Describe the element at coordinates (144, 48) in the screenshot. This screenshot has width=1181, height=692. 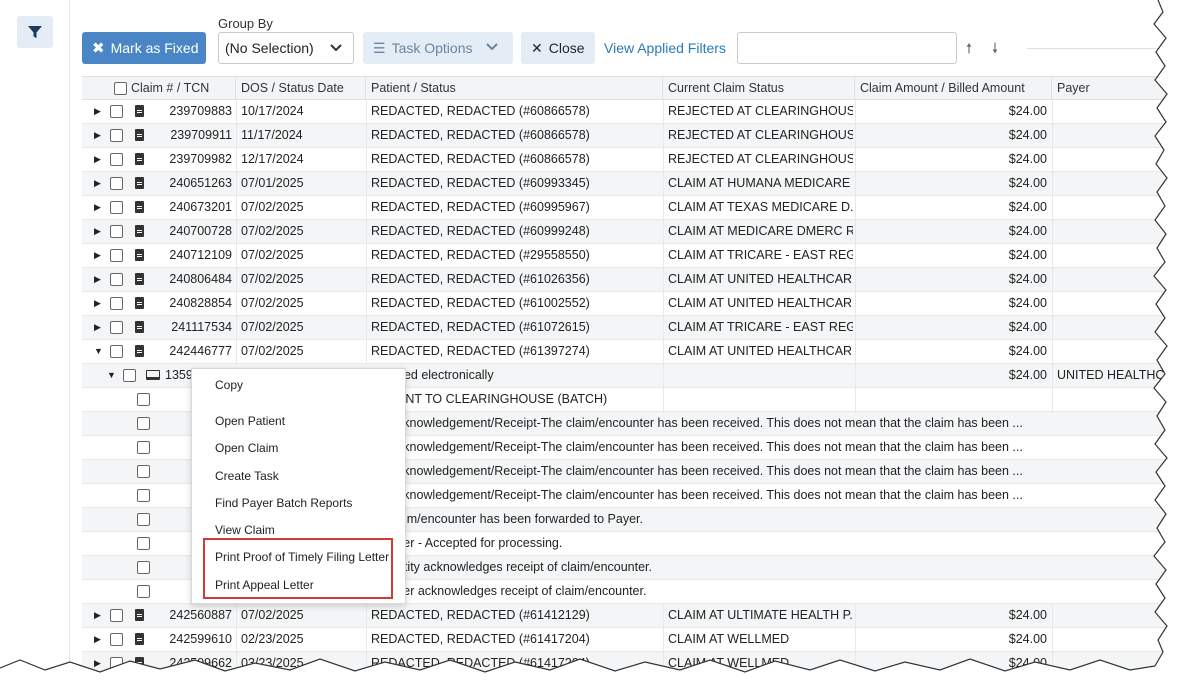
I see `mark-as-fixed-button: ✖ Mark as Fixed` at that location.